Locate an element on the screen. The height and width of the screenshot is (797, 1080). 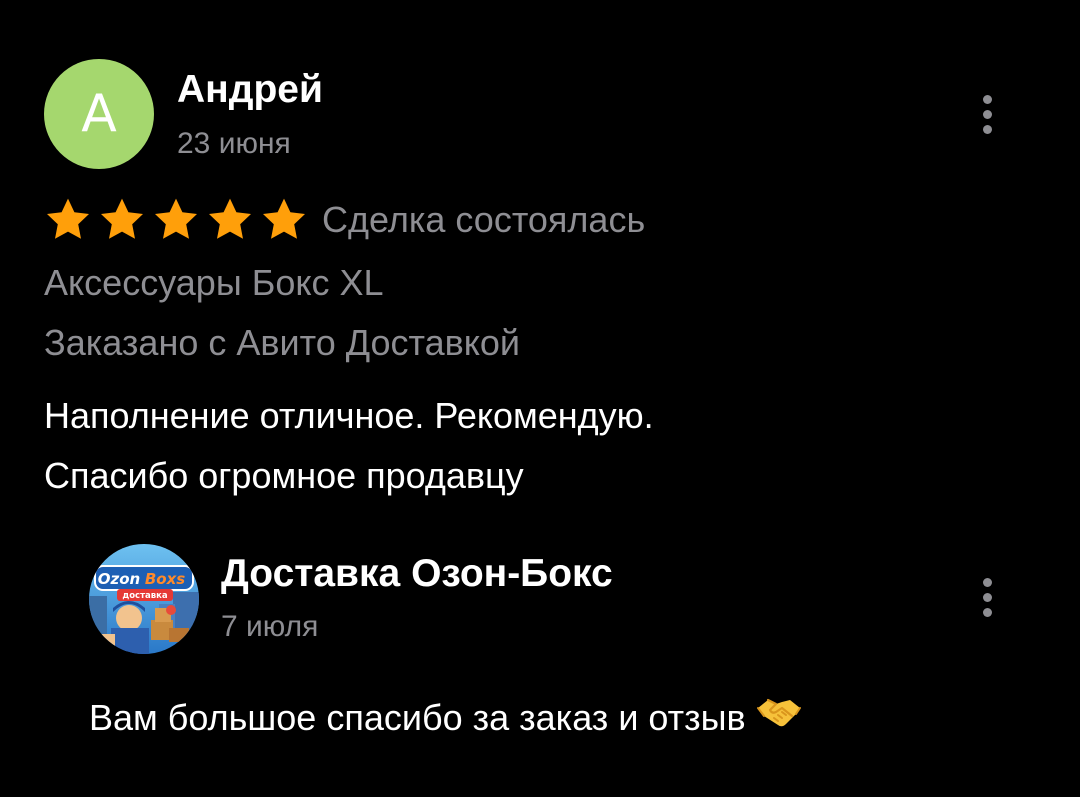
reply-text: Вам большое спасибо за заказ и отзыв is located at coordinates (445, 718).